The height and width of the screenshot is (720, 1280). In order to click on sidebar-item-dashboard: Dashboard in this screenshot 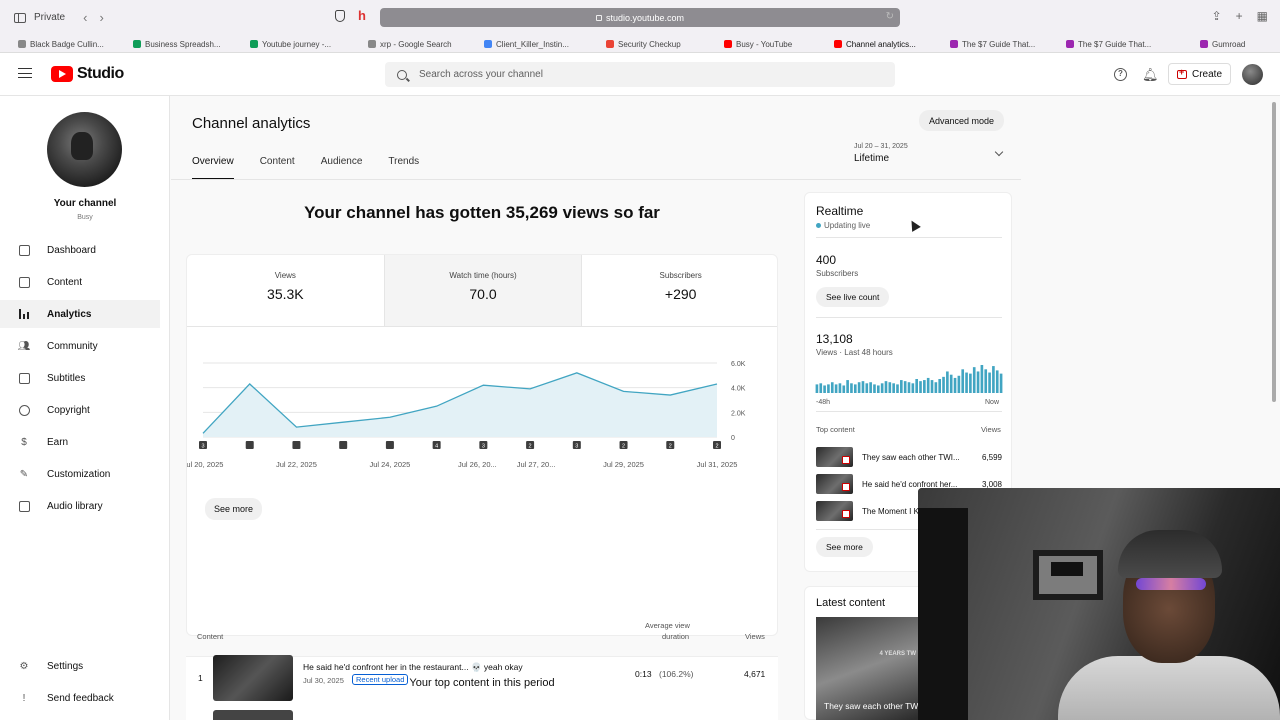, I will do `click(80, 250)`.